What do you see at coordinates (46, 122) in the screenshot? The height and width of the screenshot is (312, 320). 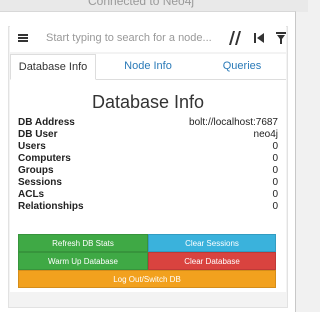 I see `row-label: DB Address` at bounding box center [46, 122].